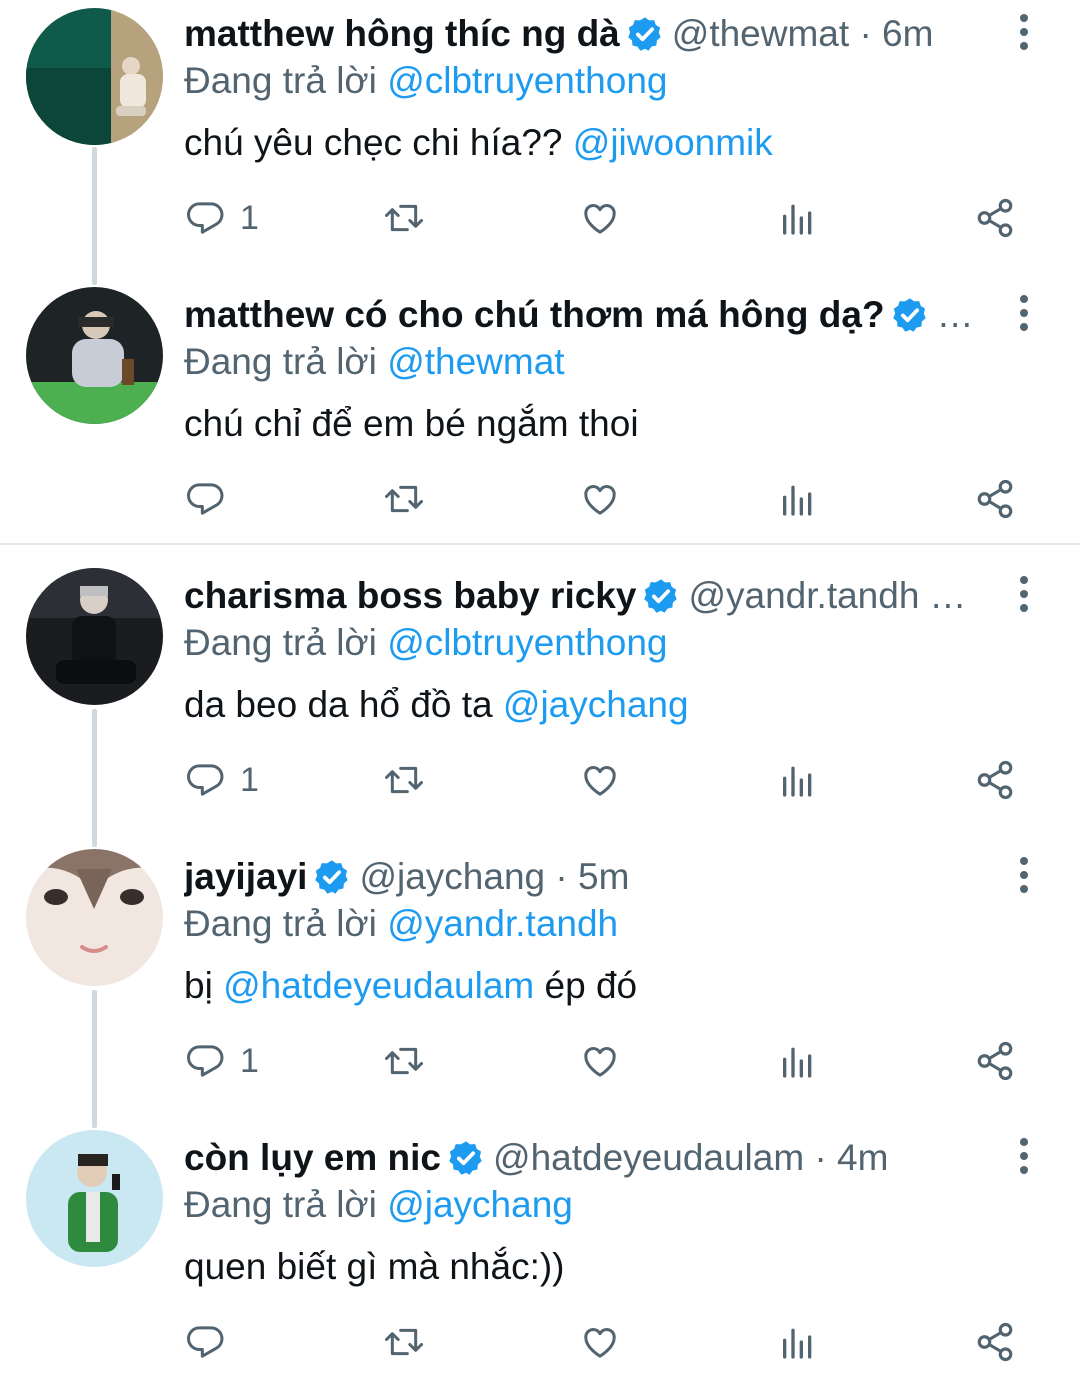  I want to click on display-name: còn lụy em nic, so click(312, 1158).